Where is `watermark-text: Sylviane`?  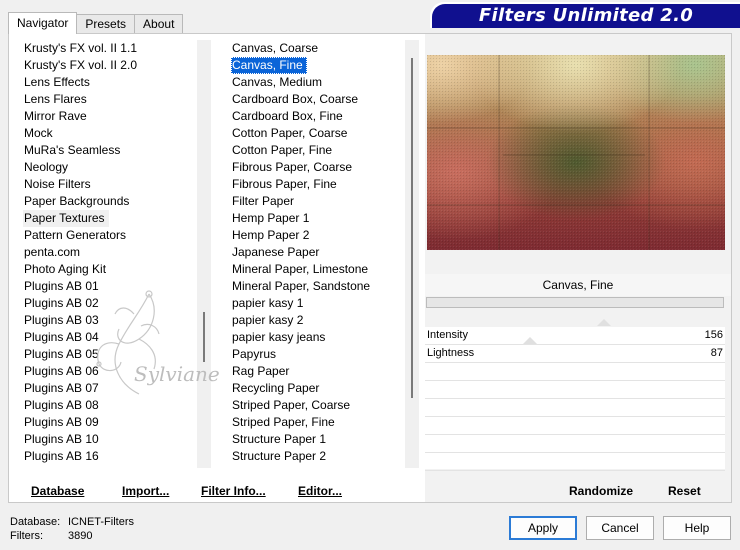 watermark-text: Sylviane is located at coordinates (176, 374).